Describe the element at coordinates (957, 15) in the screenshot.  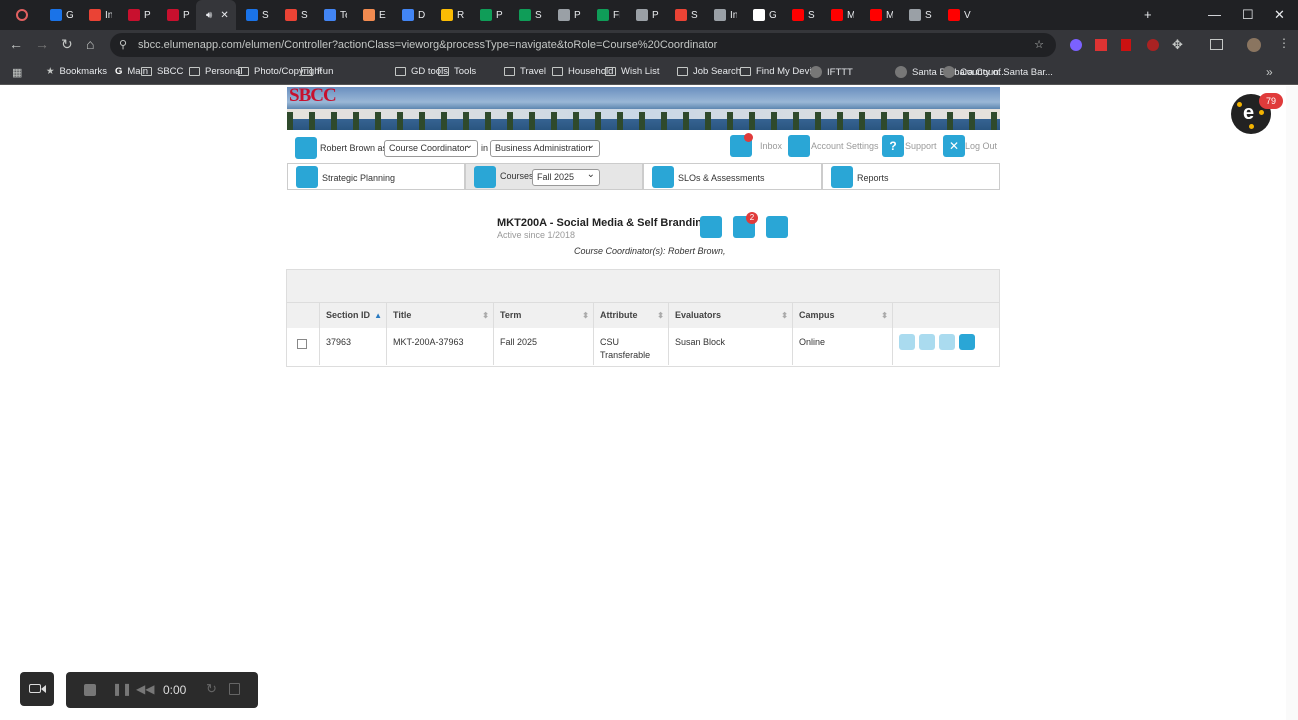
I see `browser-tab: Vie` at that location.